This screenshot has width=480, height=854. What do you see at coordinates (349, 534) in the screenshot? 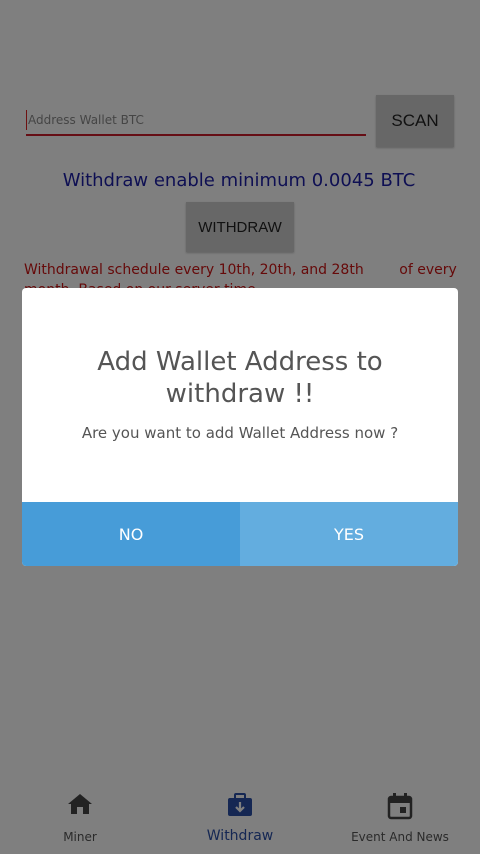
I see `yes-button: YES` at bounding box center [349, 534].